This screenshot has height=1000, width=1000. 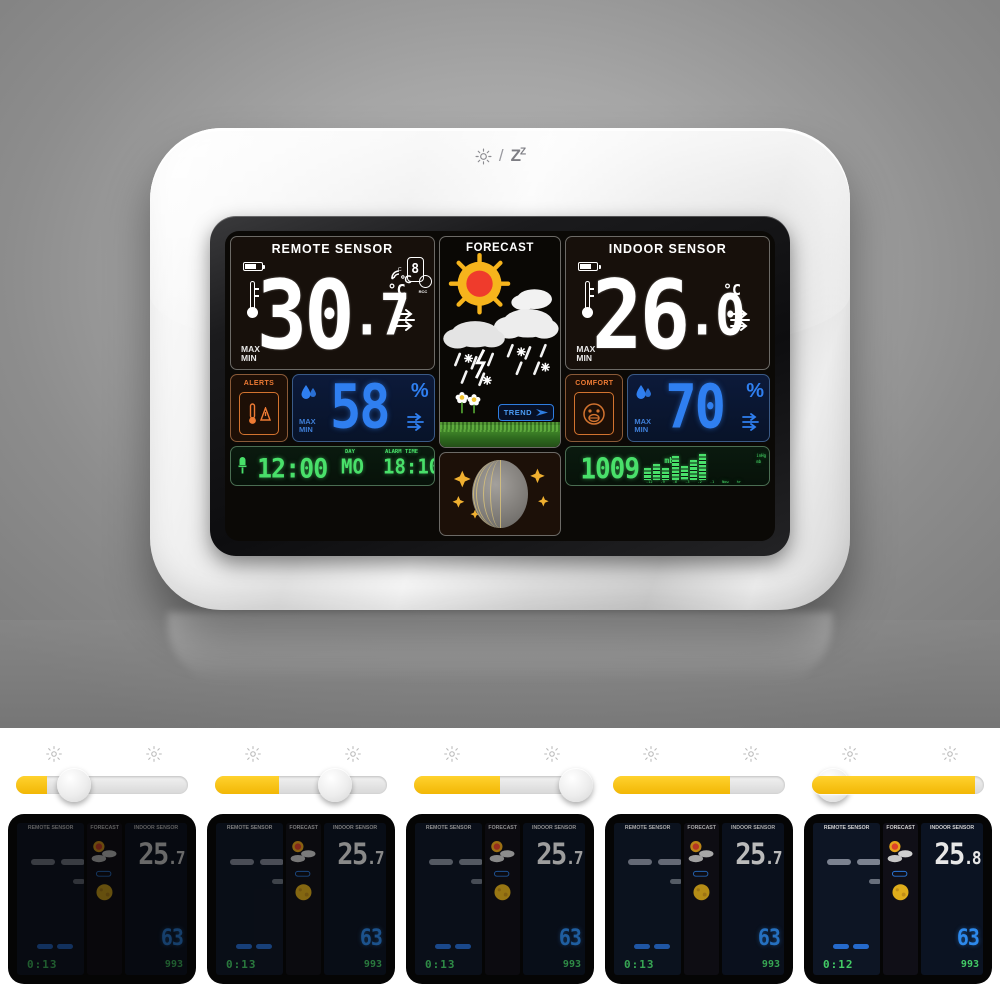 I want to click on thumb-forecast-label: FORECAST, so click(x=502, y=828).